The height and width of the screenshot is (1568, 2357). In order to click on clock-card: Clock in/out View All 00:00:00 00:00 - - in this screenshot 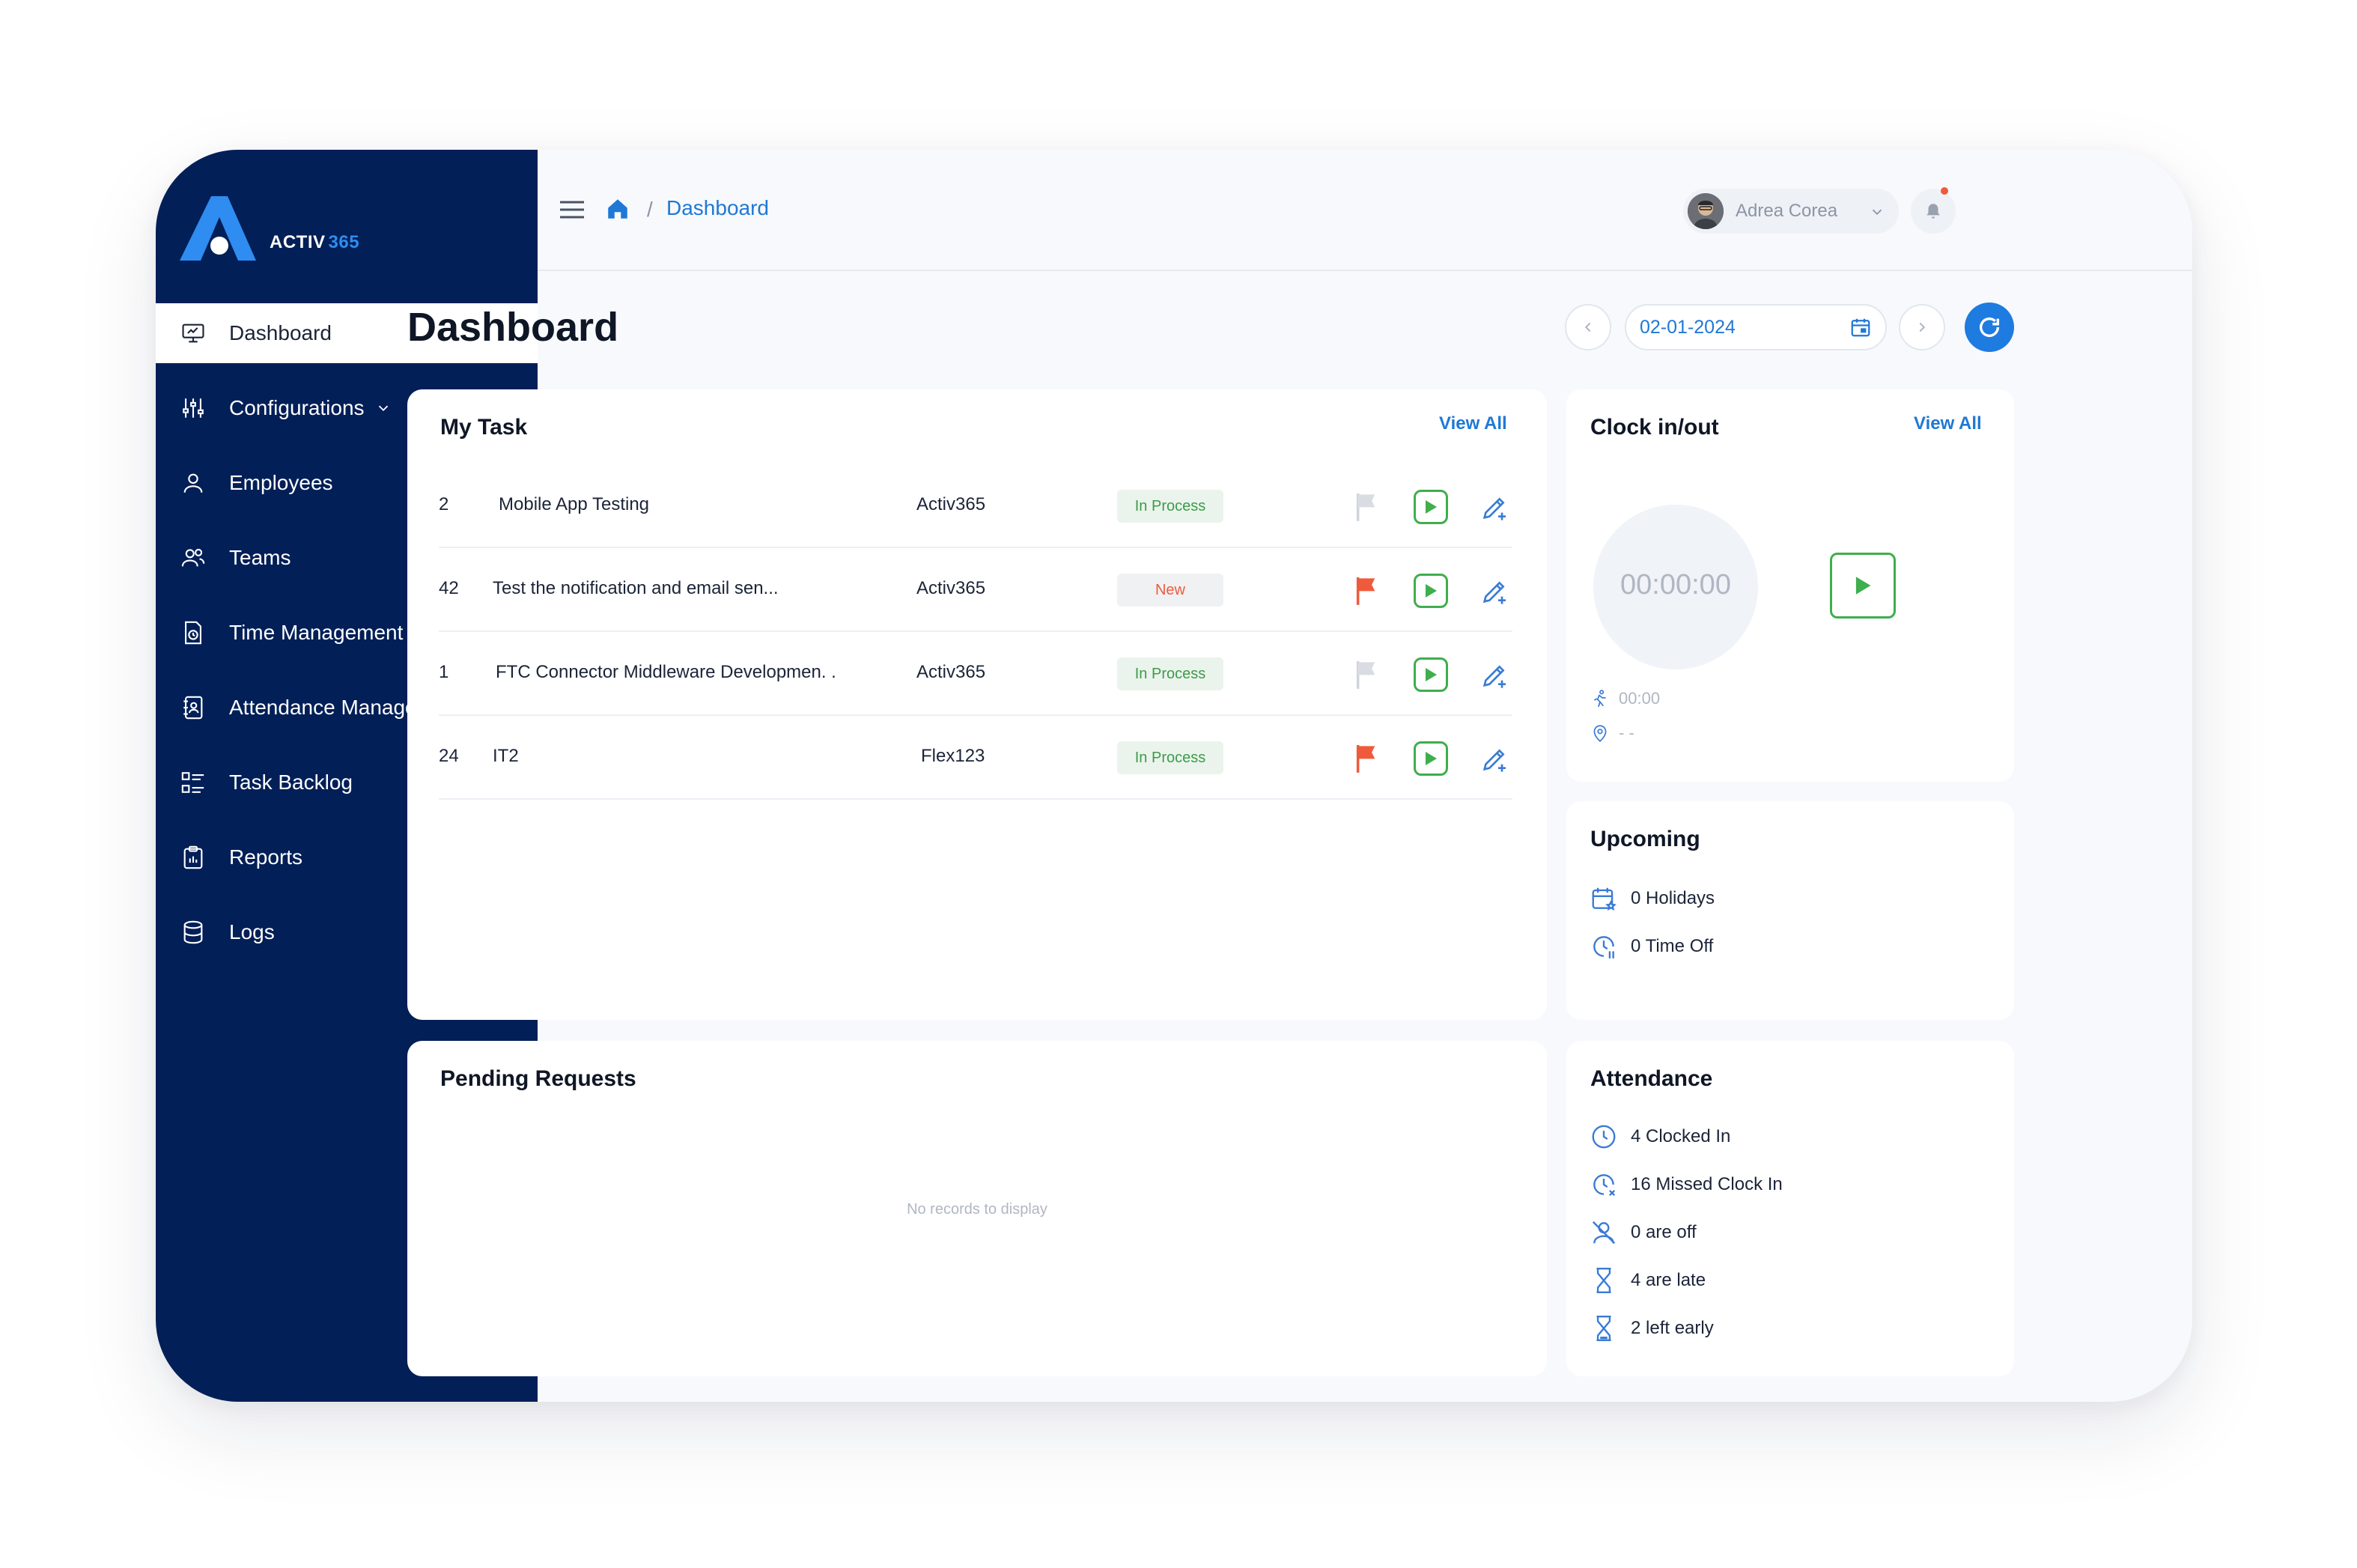, I will do `click(1790, 585)`.